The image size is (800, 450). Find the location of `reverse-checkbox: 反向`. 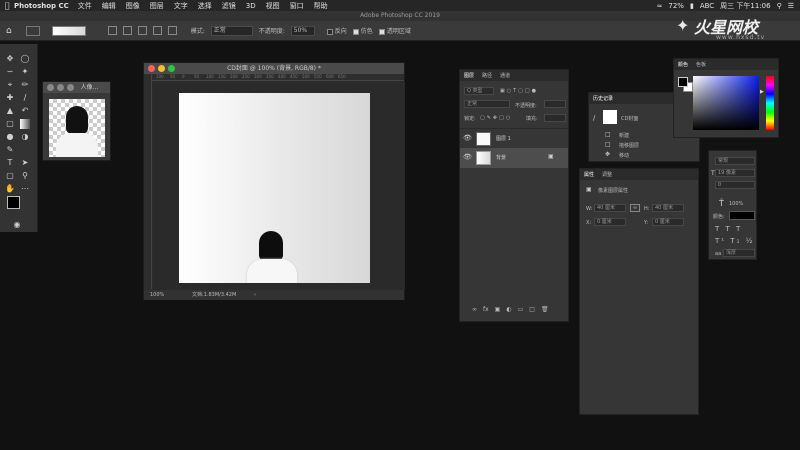

reverse-checkbox: 反向 is located at coordinates (336, 30).